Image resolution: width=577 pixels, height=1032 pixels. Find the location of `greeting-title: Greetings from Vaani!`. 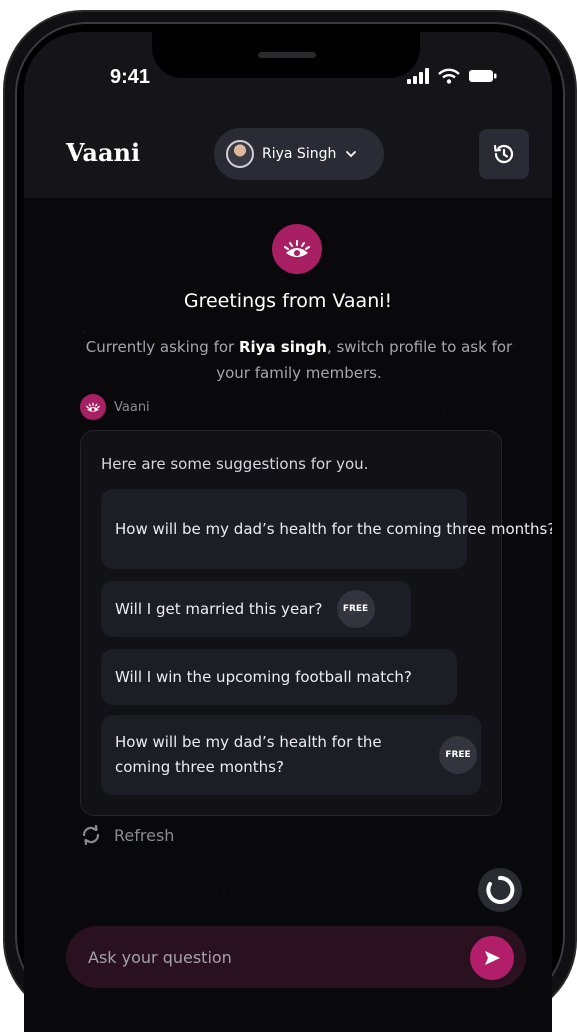

greeting-title: Greetings from Vaani! is located at coordinates (288, 301).